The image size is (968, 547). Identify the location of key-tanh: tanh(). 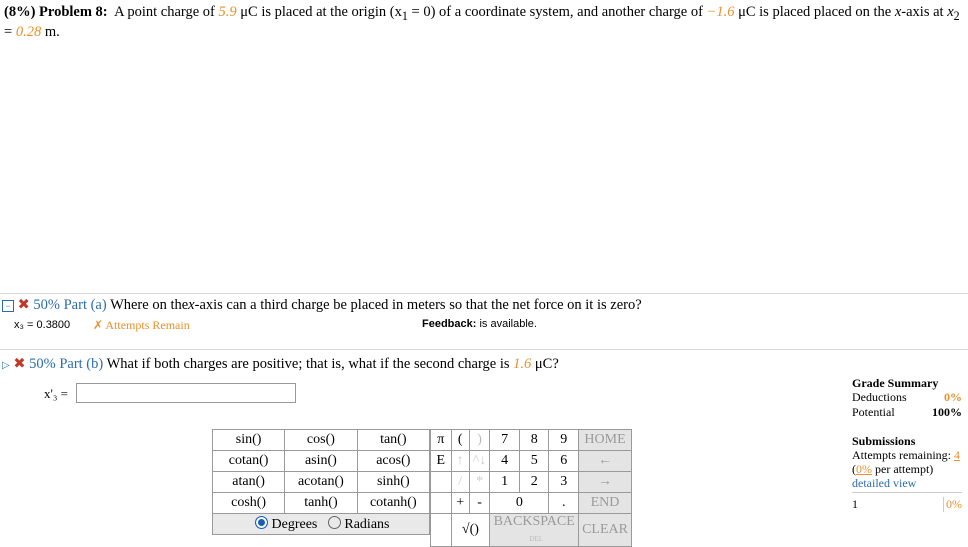
(321, 503).